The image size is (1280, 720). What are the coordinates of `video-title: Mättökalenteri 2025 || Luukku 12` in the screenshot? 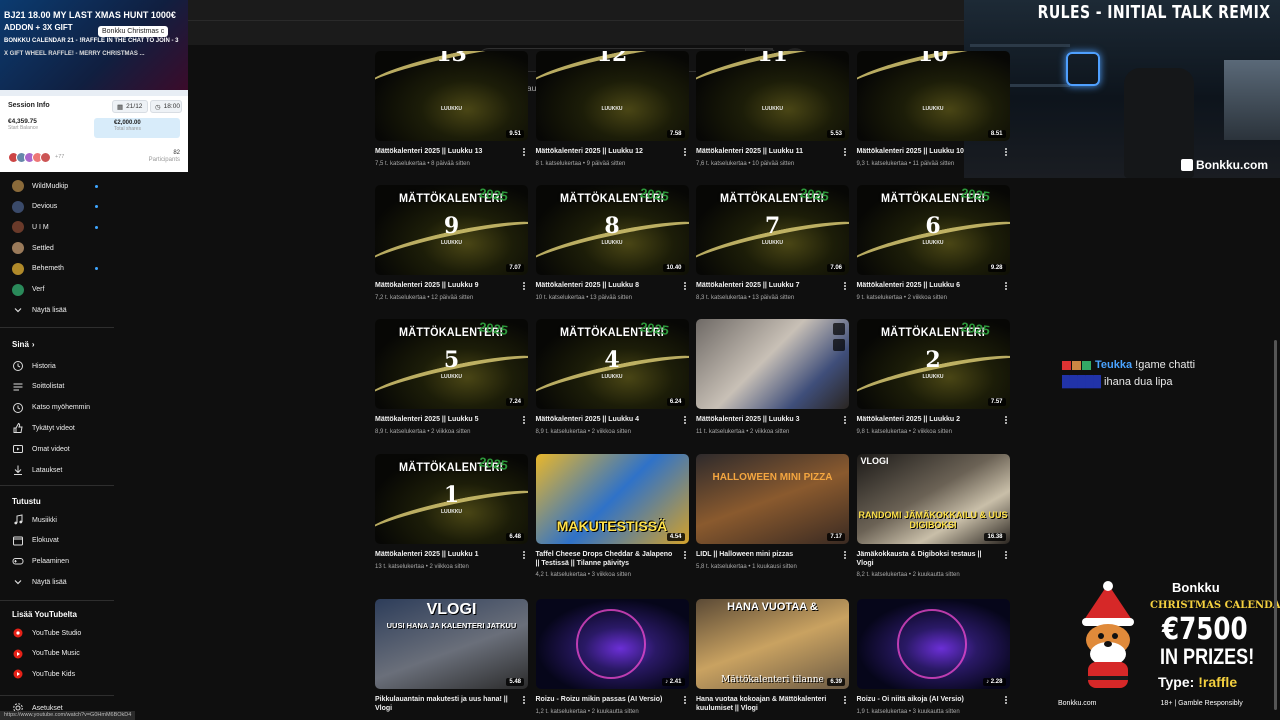 It's located at (606, 151).